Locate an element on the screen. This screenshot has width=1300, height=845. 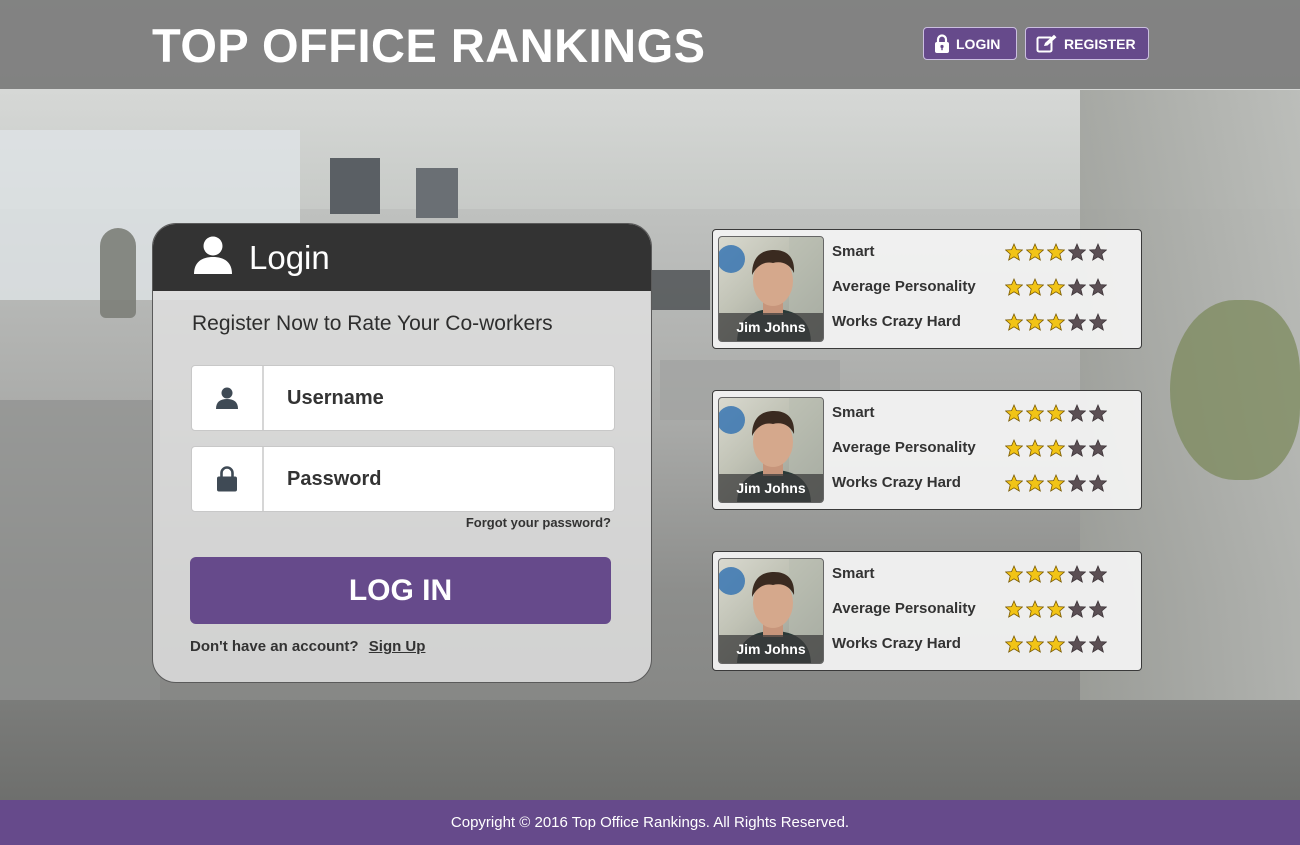
header-login-button: LOGIN is located at coordinates (970, 43).